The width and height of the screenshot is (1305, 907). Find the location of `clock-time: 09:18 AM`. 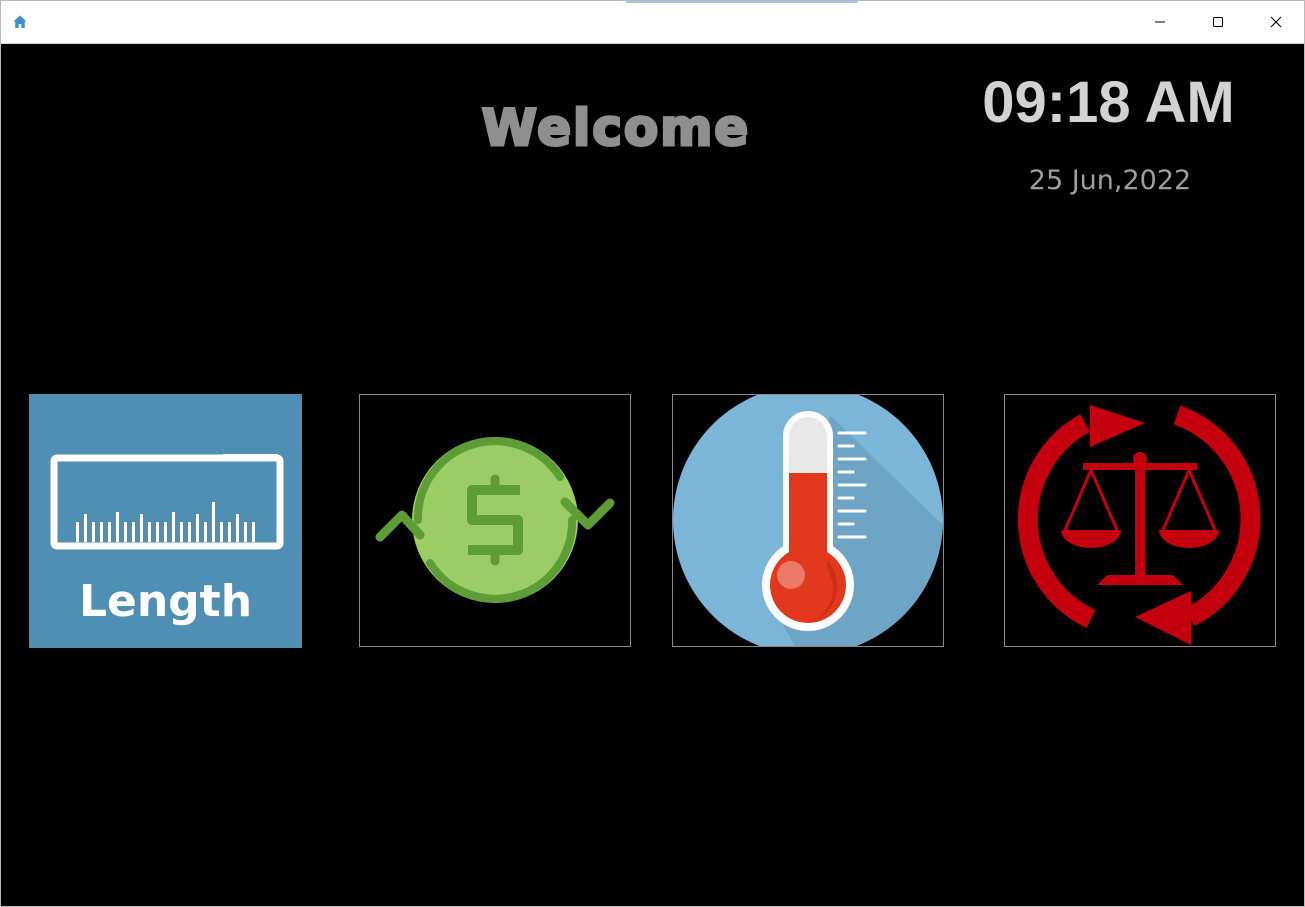

clock-time: 09:18 AM is located at coordinates (1108, 102).